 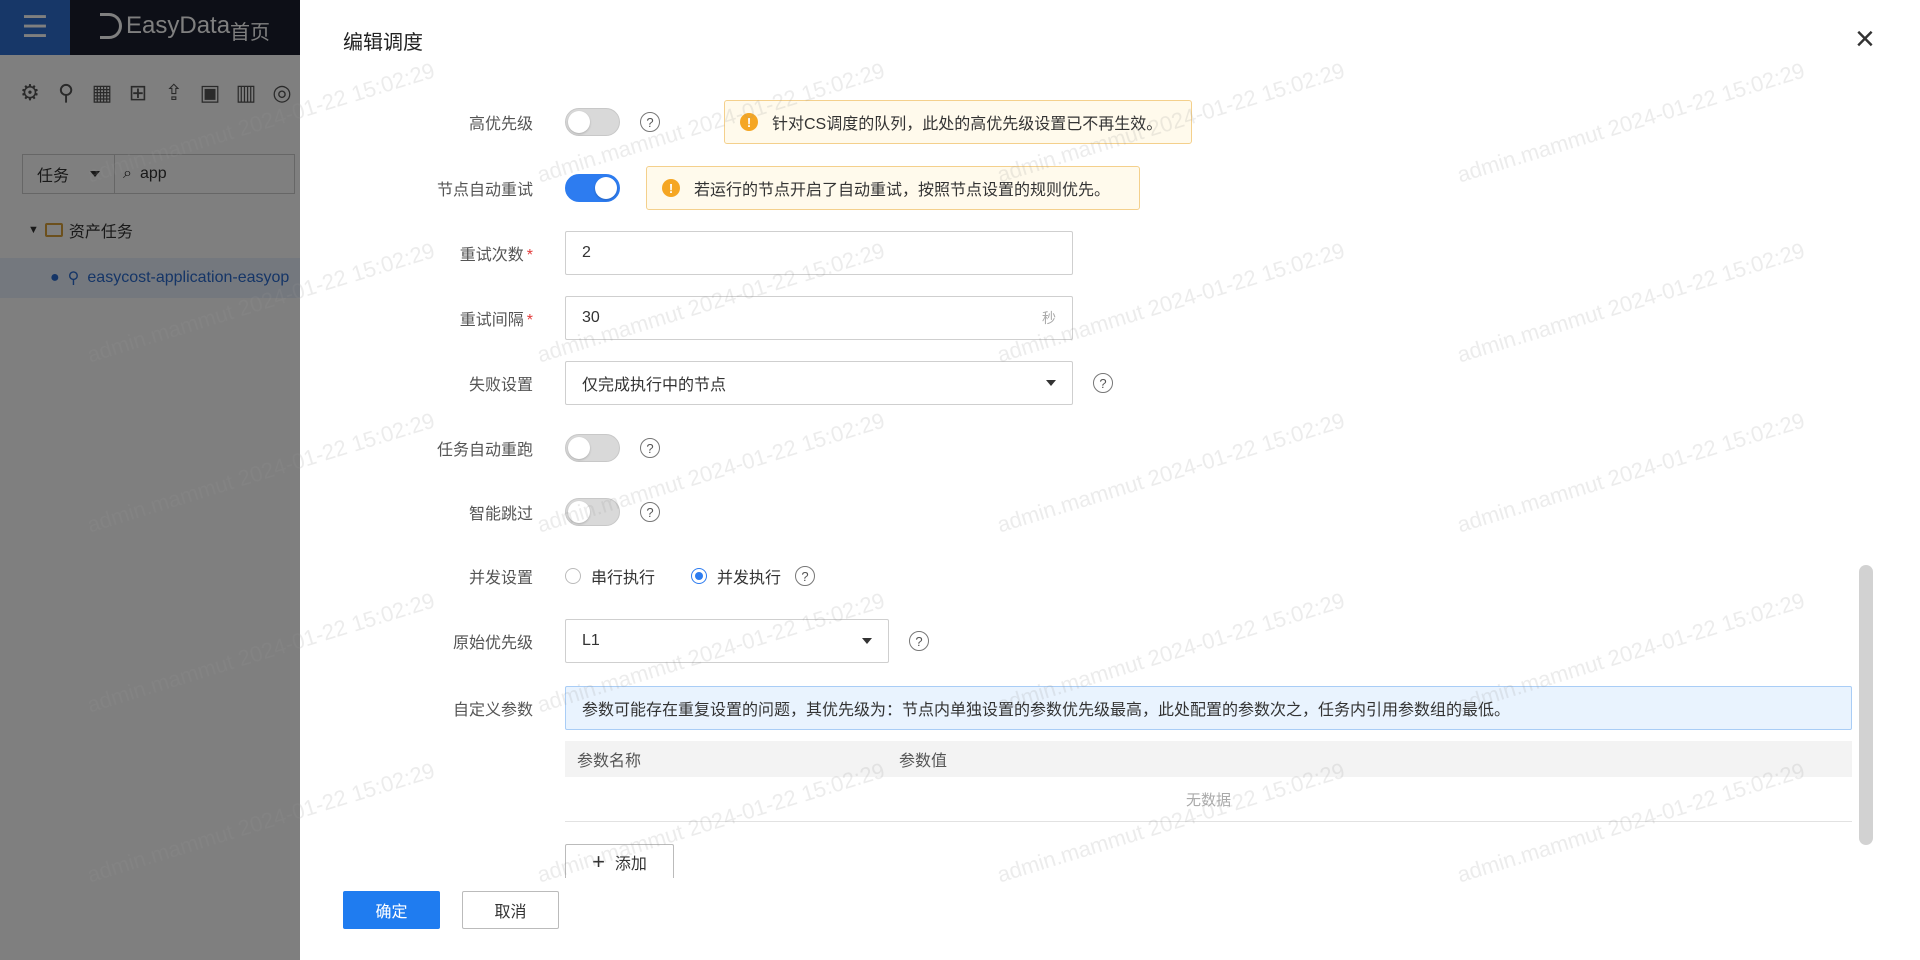 I want to click on row-retry-count: 重试次数 * 2, so click(x=1110, y=253).